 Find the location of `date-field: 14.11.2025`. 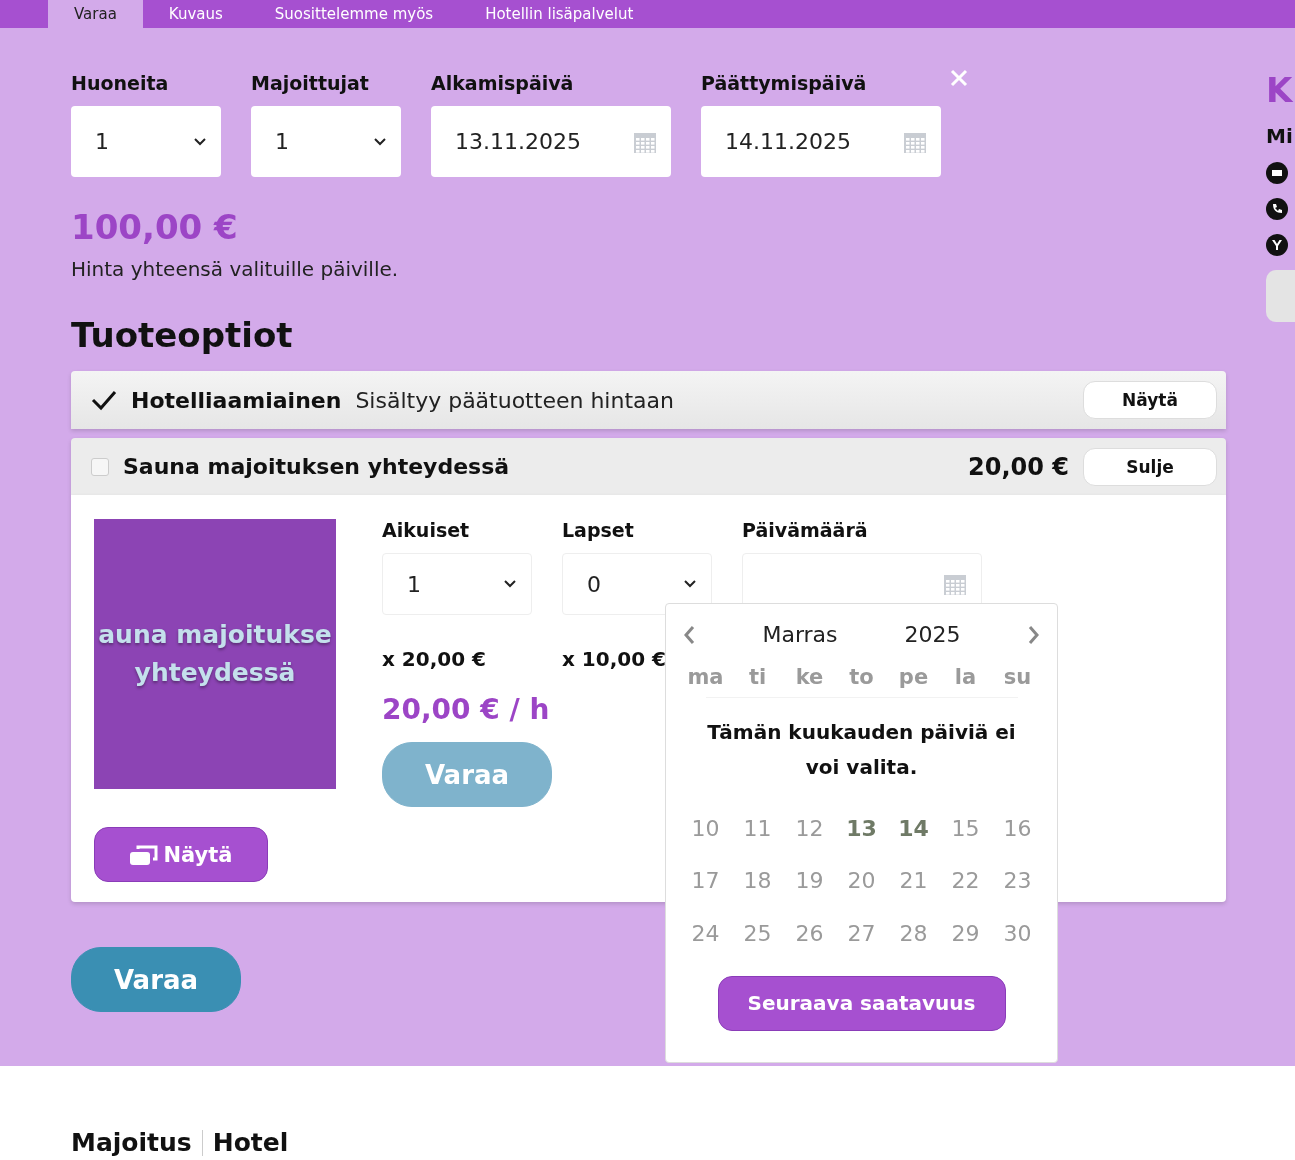

date-field: 14.11.2025 is located at coordinates (821, 141).